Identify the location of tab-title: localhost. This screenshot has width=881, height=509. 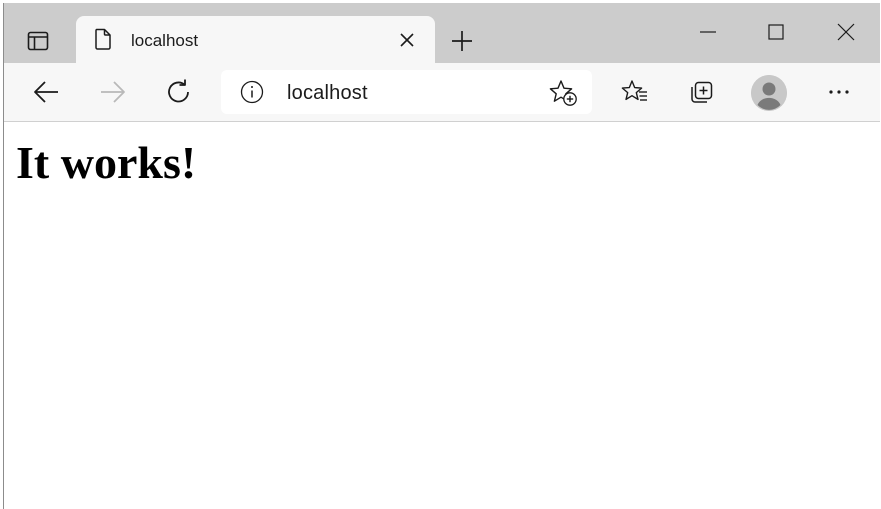
(165, 40).